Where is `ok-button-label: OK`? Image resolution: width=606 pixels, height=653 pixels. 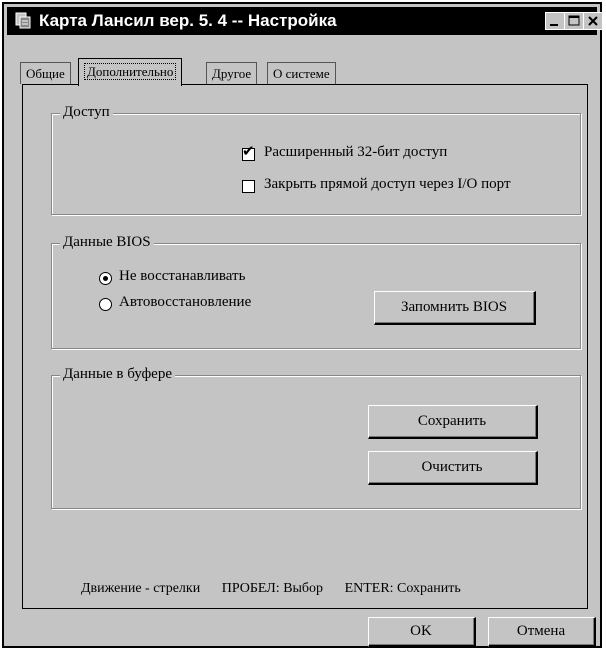 ok-button-label: OK is located at coordinates (421, 631).